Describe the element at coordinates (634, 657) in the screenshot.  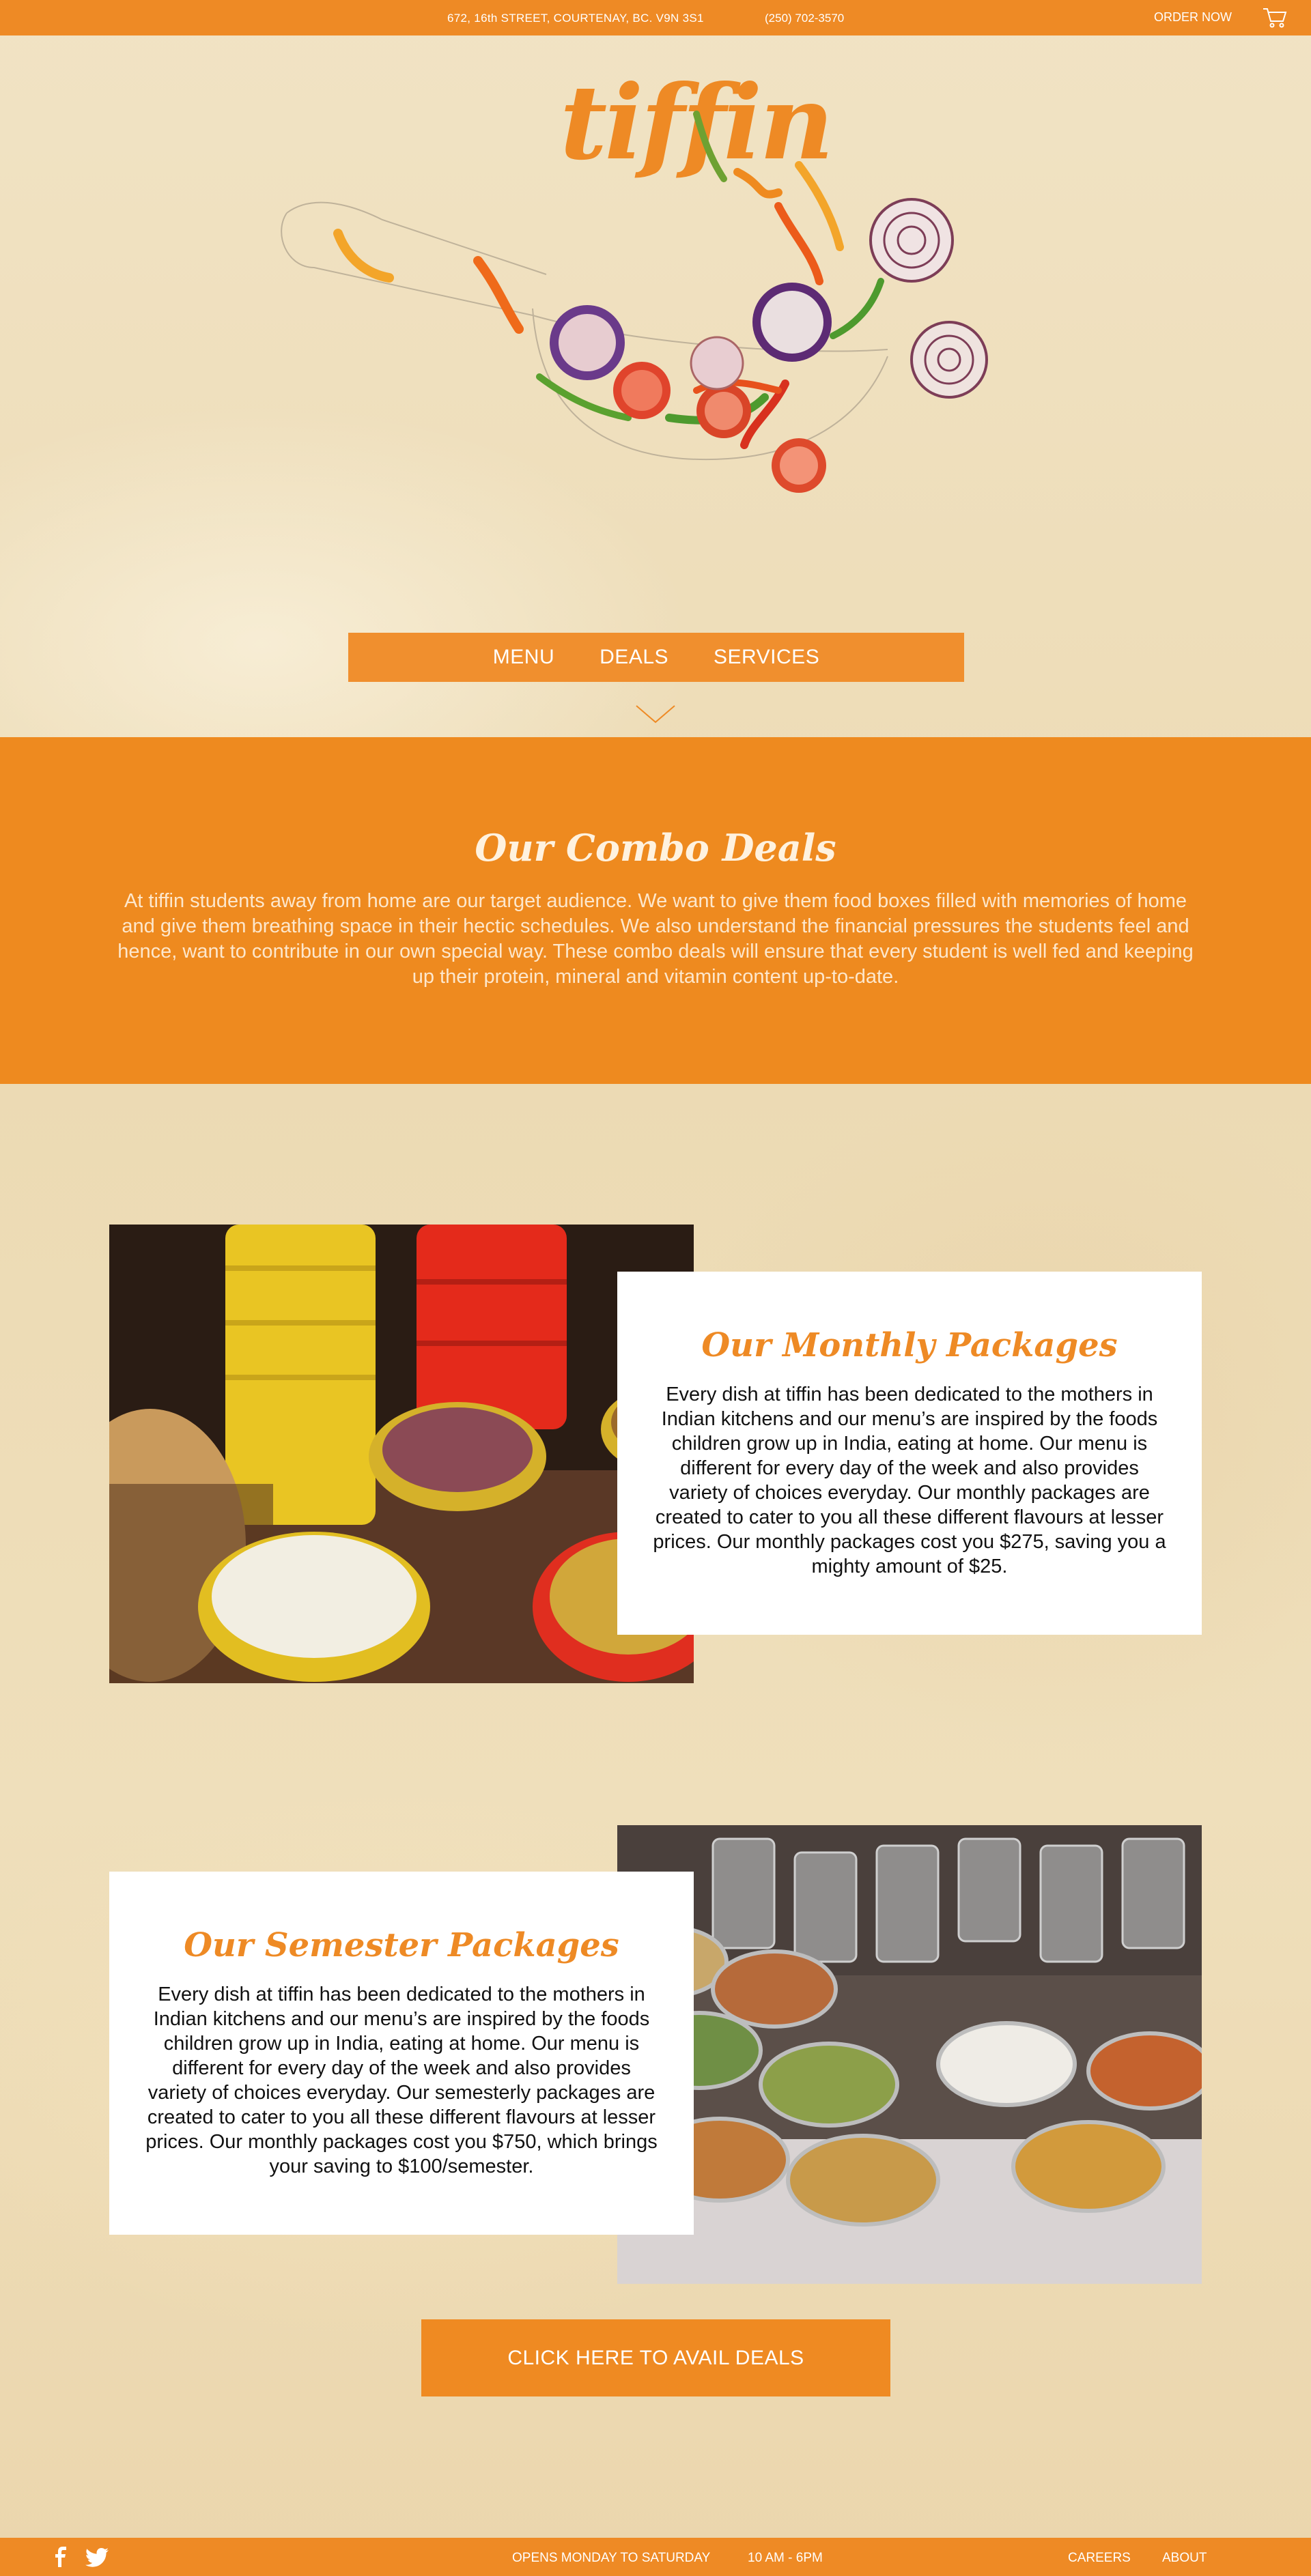
I see `nav-deals-link: DEALS` at that location.